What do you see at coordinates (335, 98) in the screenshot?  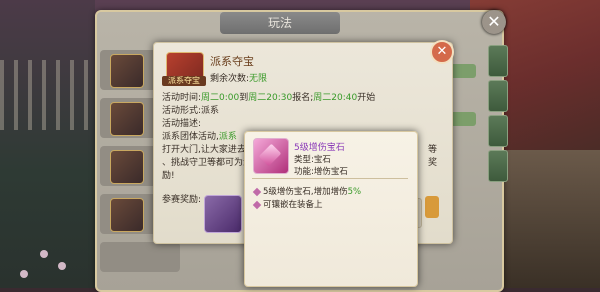 I see `time-begin: 周二20:40` at bounding box center [335, 98].